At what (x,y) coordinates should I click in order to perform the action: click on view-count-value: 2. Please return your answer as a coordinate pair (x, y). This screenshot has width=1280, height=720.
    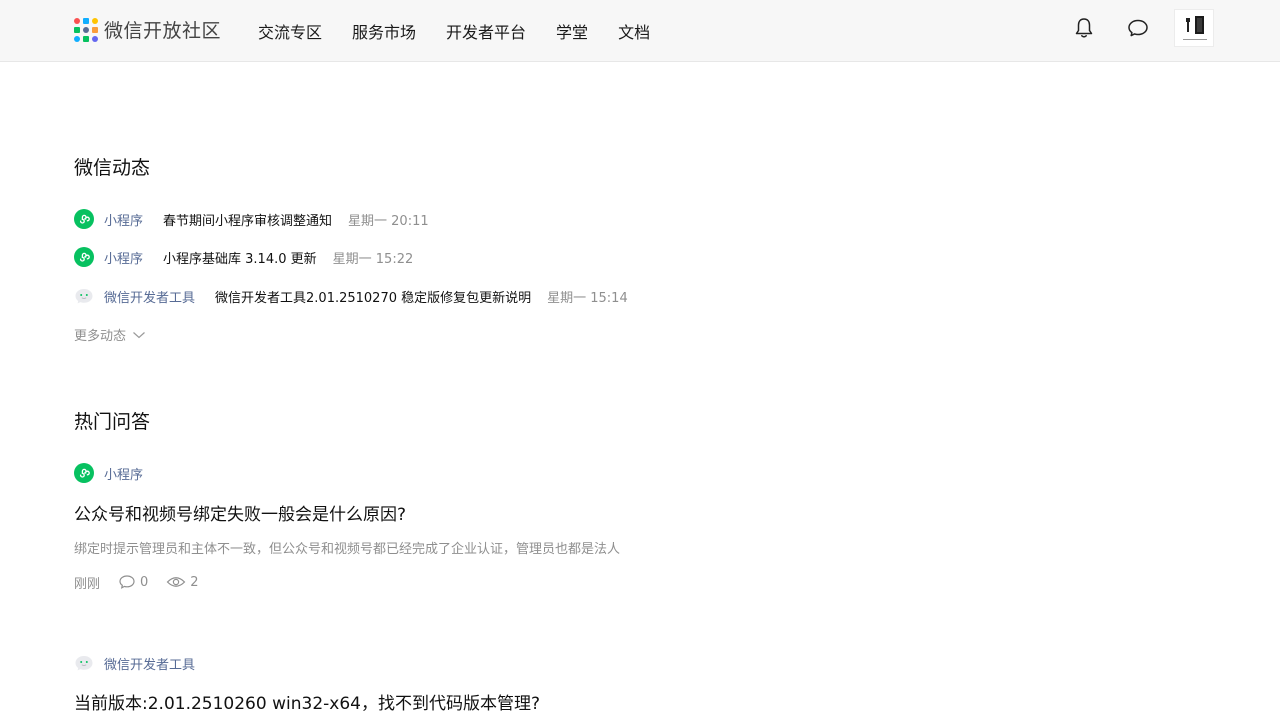
    Looking at the image, I should click on (194, 582).